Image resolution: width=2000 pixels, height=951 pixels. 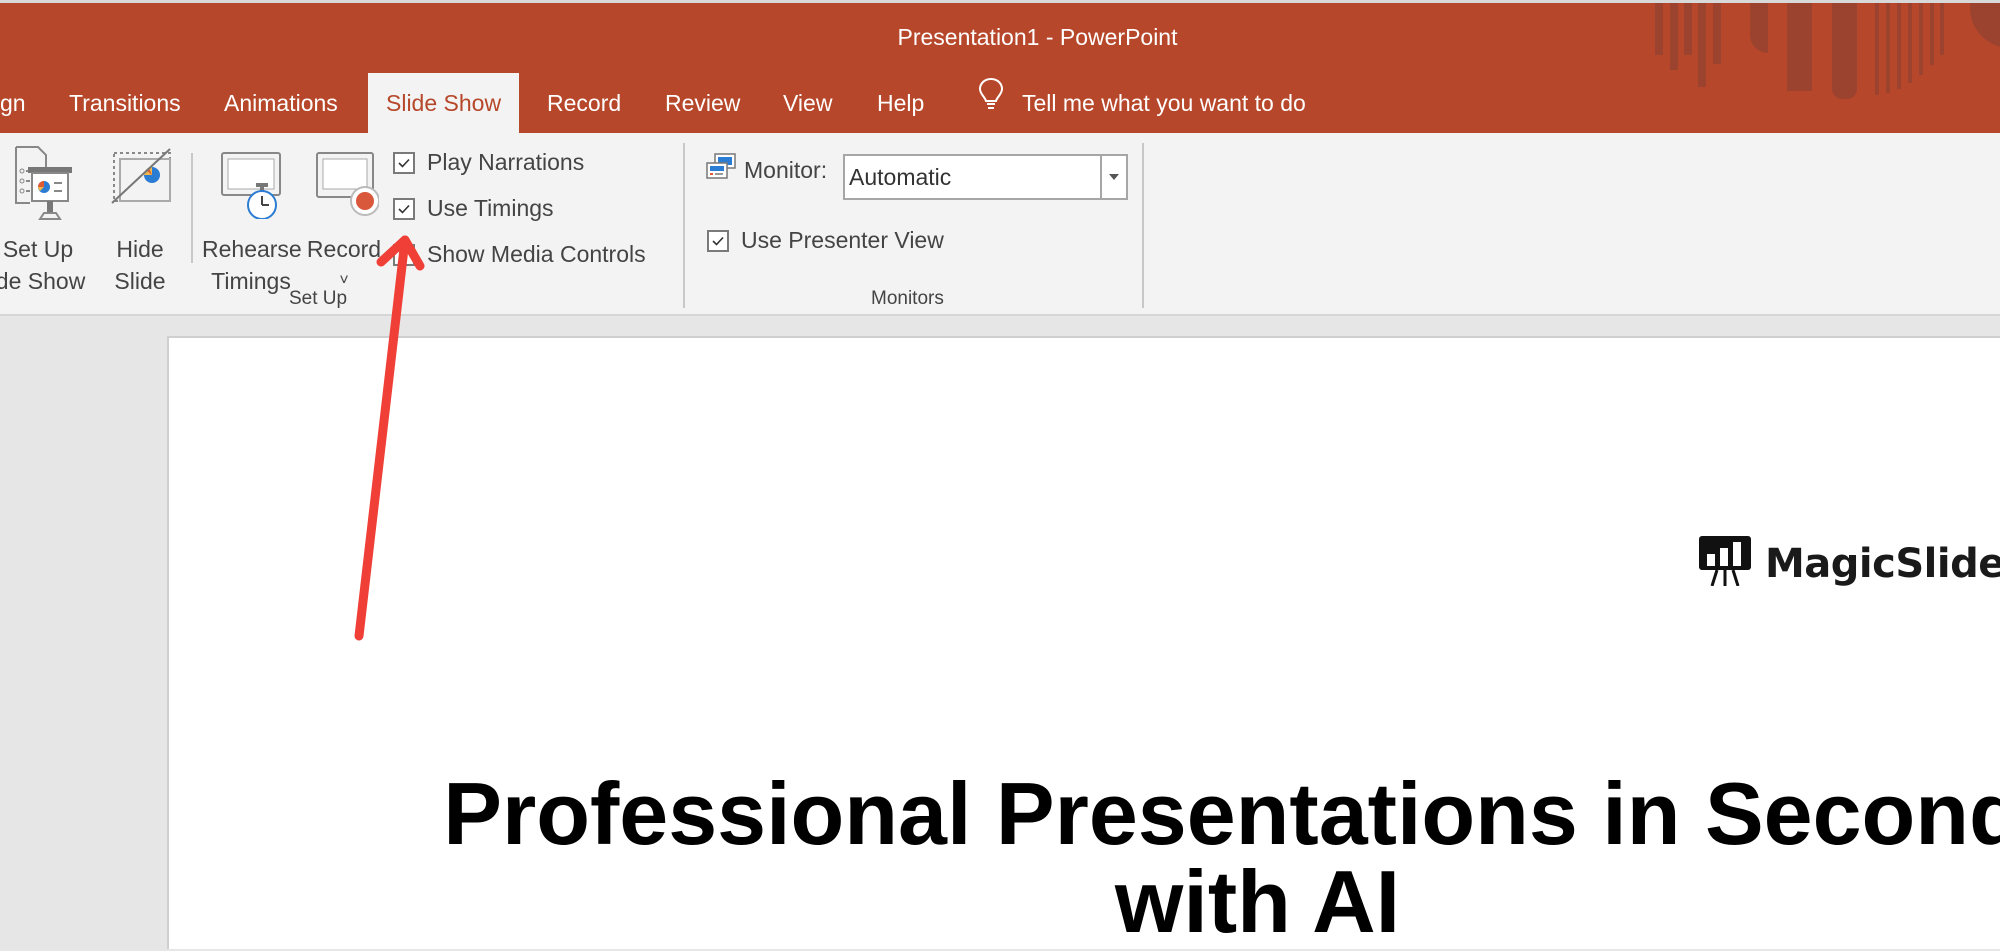 What do you see at coordinates (1257, 901) in the screenshot?
I see `headline-line-2: with AI` at bounding box center [1257, 901].